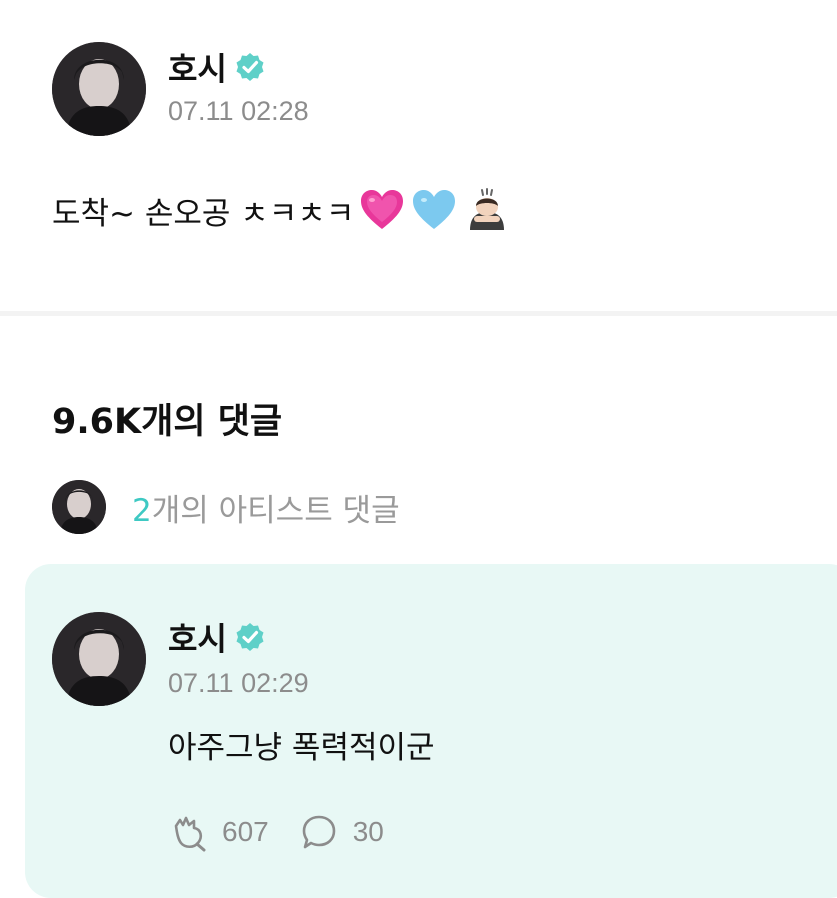 This screenshot has width=837, height=898. I want to click on post-body: 도착~ 손오공 ㅊㅋㅊㅋ, so click(281, 210).